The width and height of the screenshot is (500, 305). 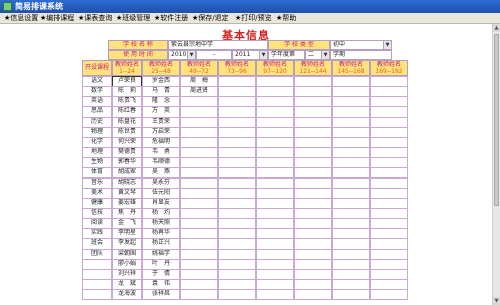 I want to click on scroll-down-arrow-icon: ▼, so click(x=496, y=301).